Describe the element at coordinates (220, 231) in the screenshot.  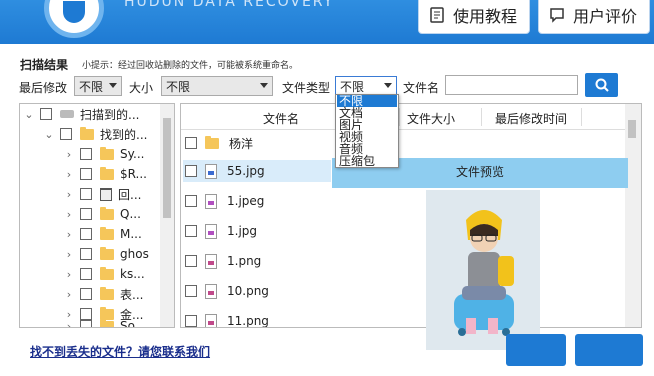
I see `file-row: 1.jpg` at that location.